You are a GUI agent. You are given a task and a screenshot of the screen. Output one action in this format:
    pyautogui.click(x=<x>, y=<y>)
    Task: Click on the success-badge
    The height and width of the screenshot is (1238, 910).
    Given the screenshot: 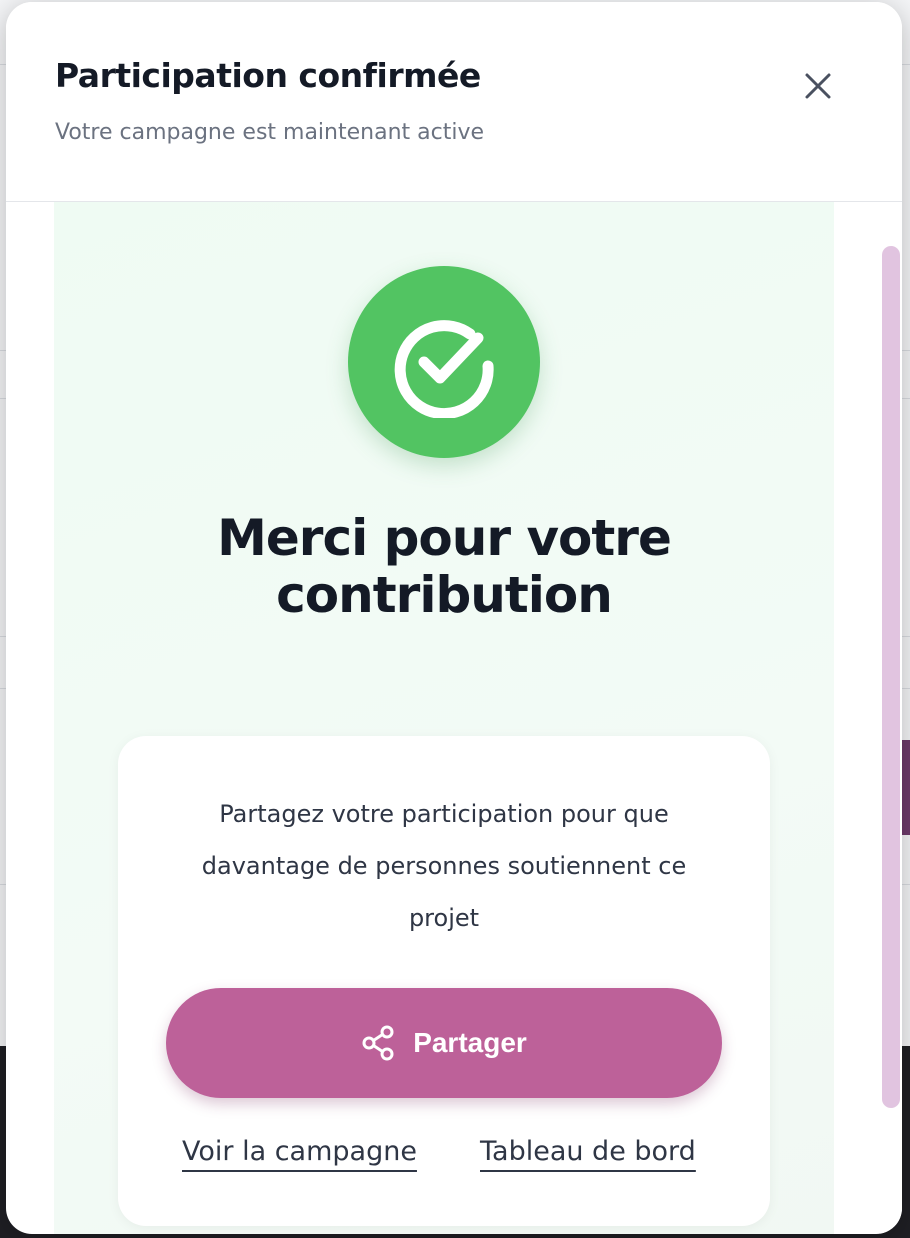 What is the action you would take?
    pyautogui.click(x=444, y=362)
    